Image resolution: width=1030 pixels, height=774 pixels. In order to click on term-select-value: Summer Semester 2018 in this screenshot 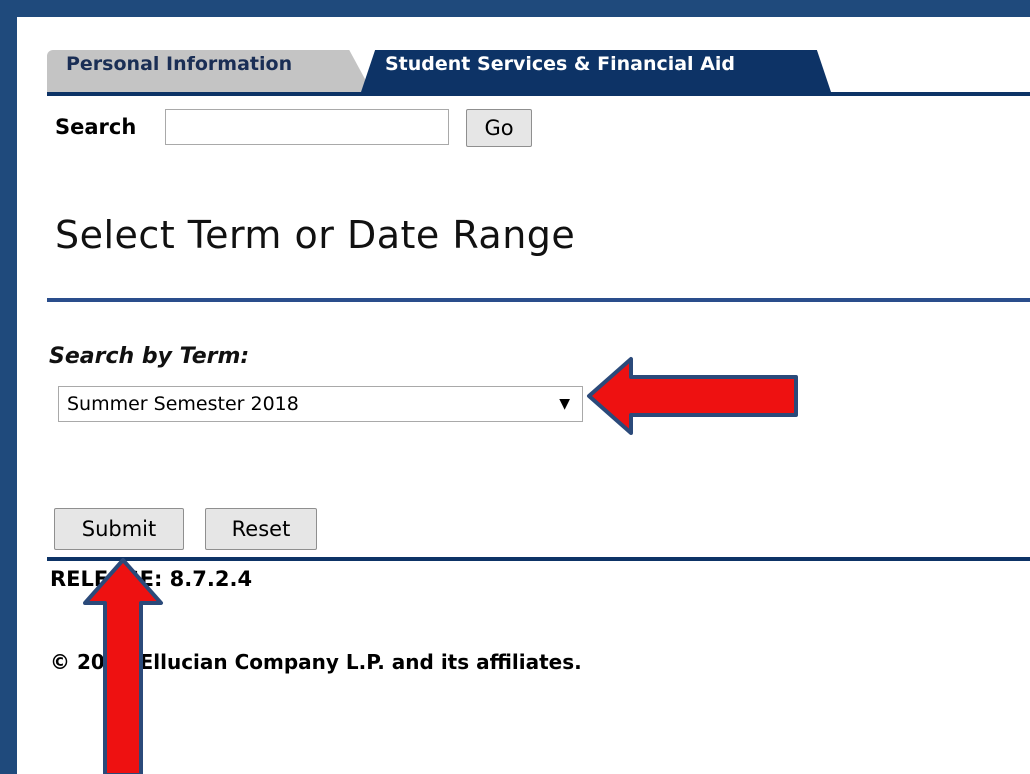, I will do `click(183, 404)`.